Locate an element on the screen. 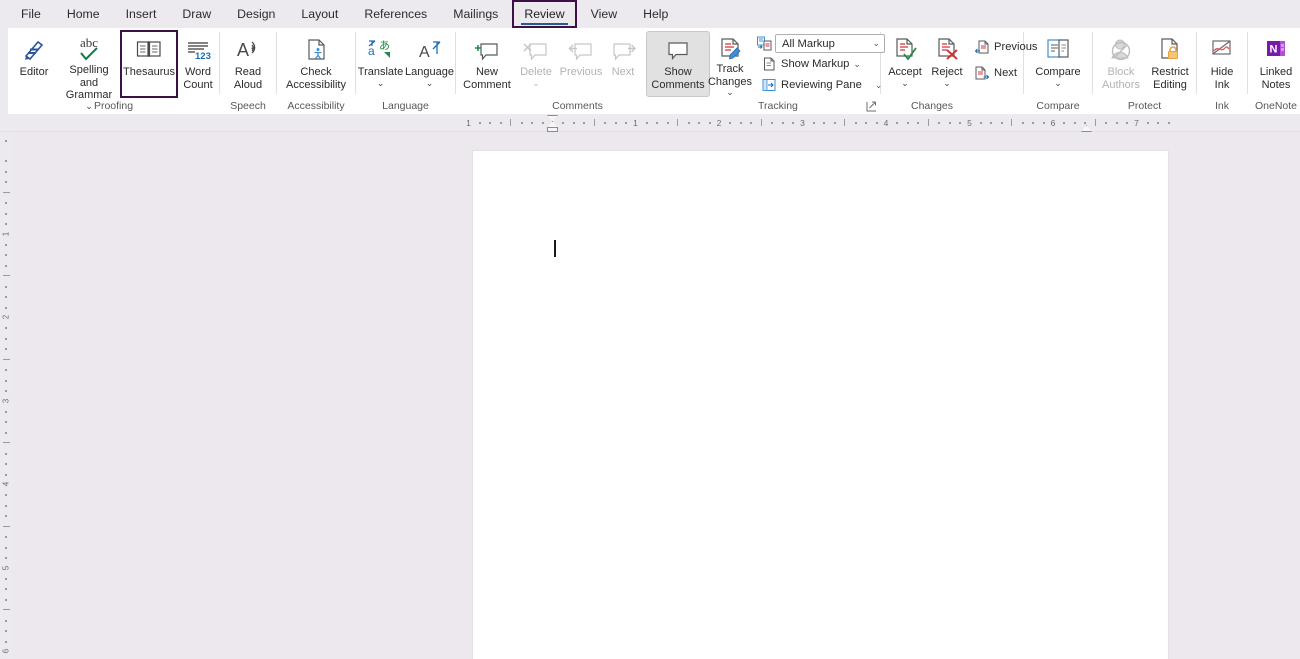  previous-comment-icon is located at coordinates (581, 50).